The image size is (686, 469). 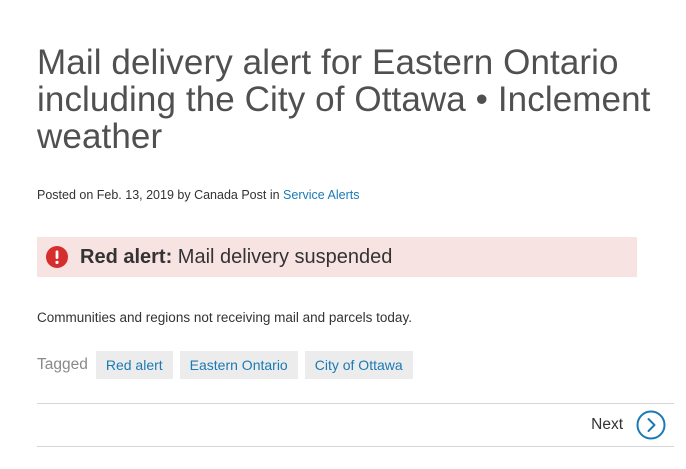 What do you see at coordinates (134, 365) in the screenshot?
I see `tag-red-alert: Red alert` at bounding box center [134, 365].